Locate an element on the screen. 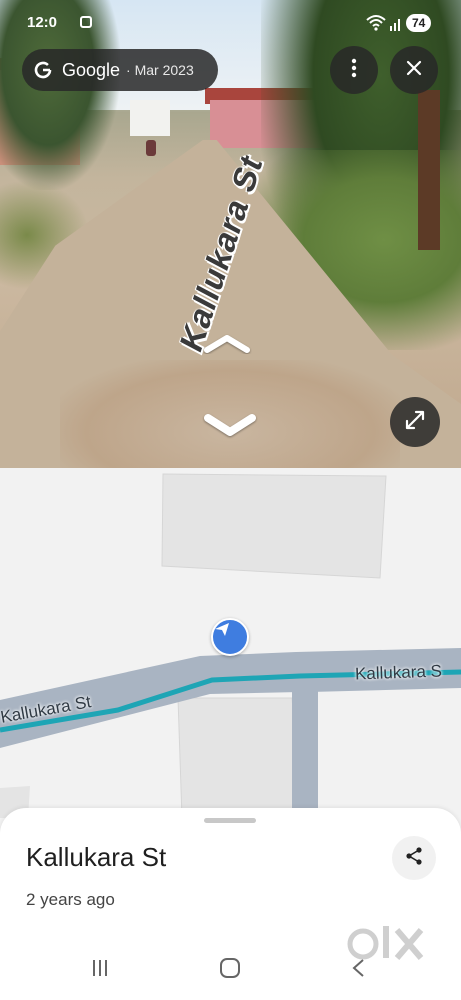 This screenshot has width=461, height=1000. wifi-icon is located at coordinates (376, 23).